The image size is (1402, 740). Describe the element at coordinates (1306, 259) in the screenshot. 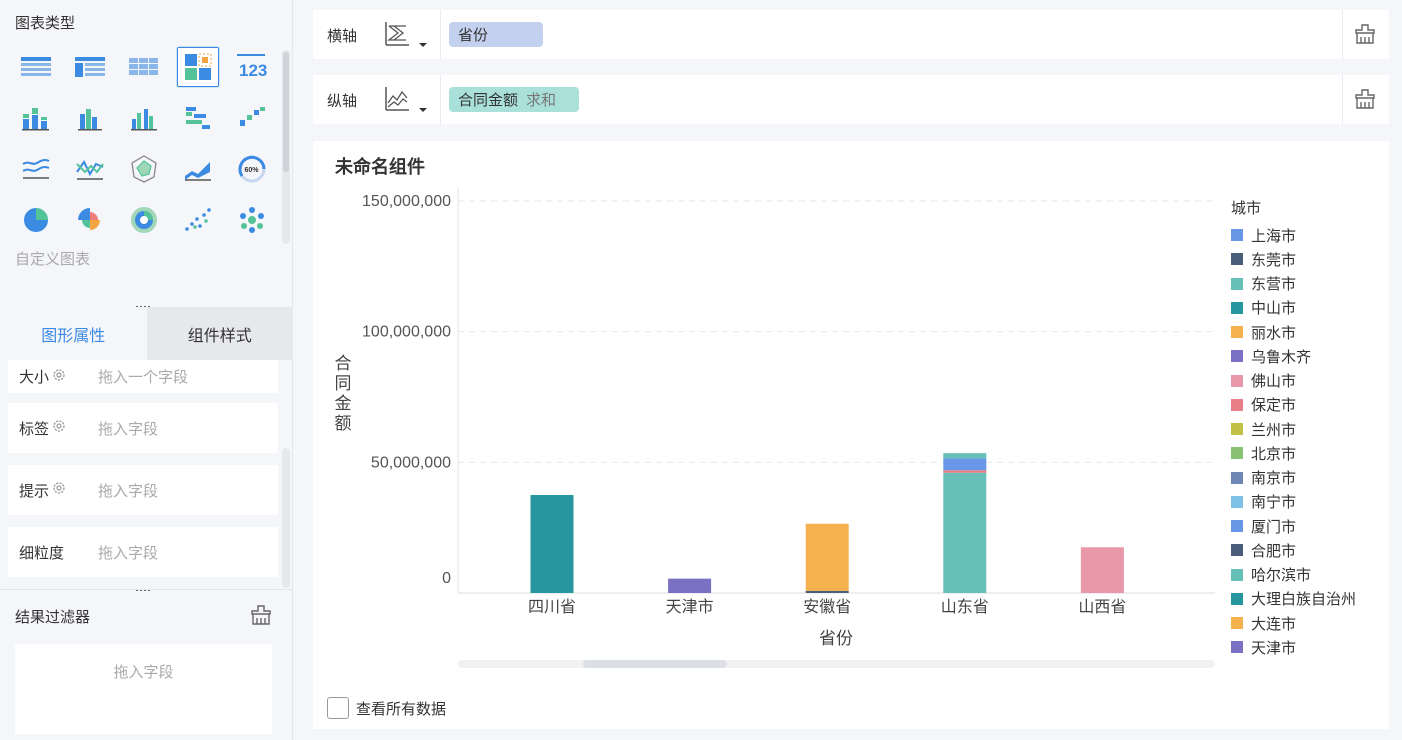

I see `legend-item: 东莞市` at that location.